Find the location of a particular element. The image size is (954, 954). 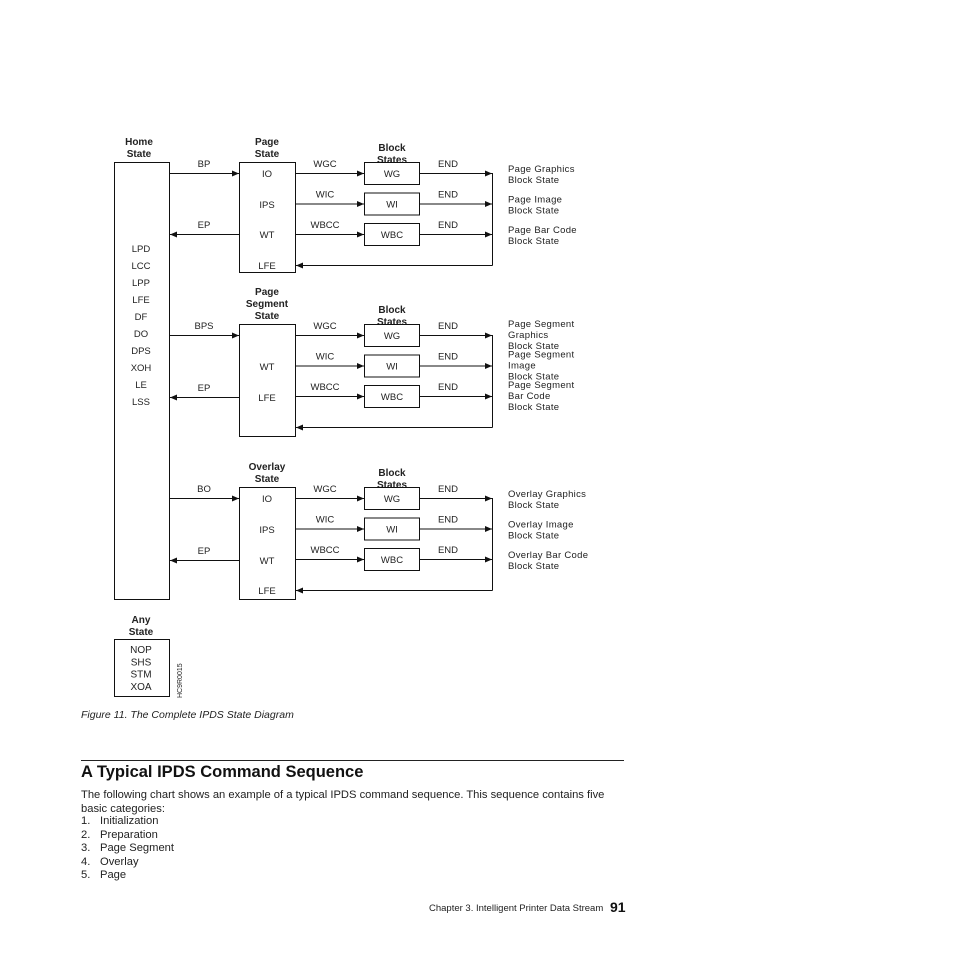

block-state-description: Bar Code is located at coordinates (529, 396).